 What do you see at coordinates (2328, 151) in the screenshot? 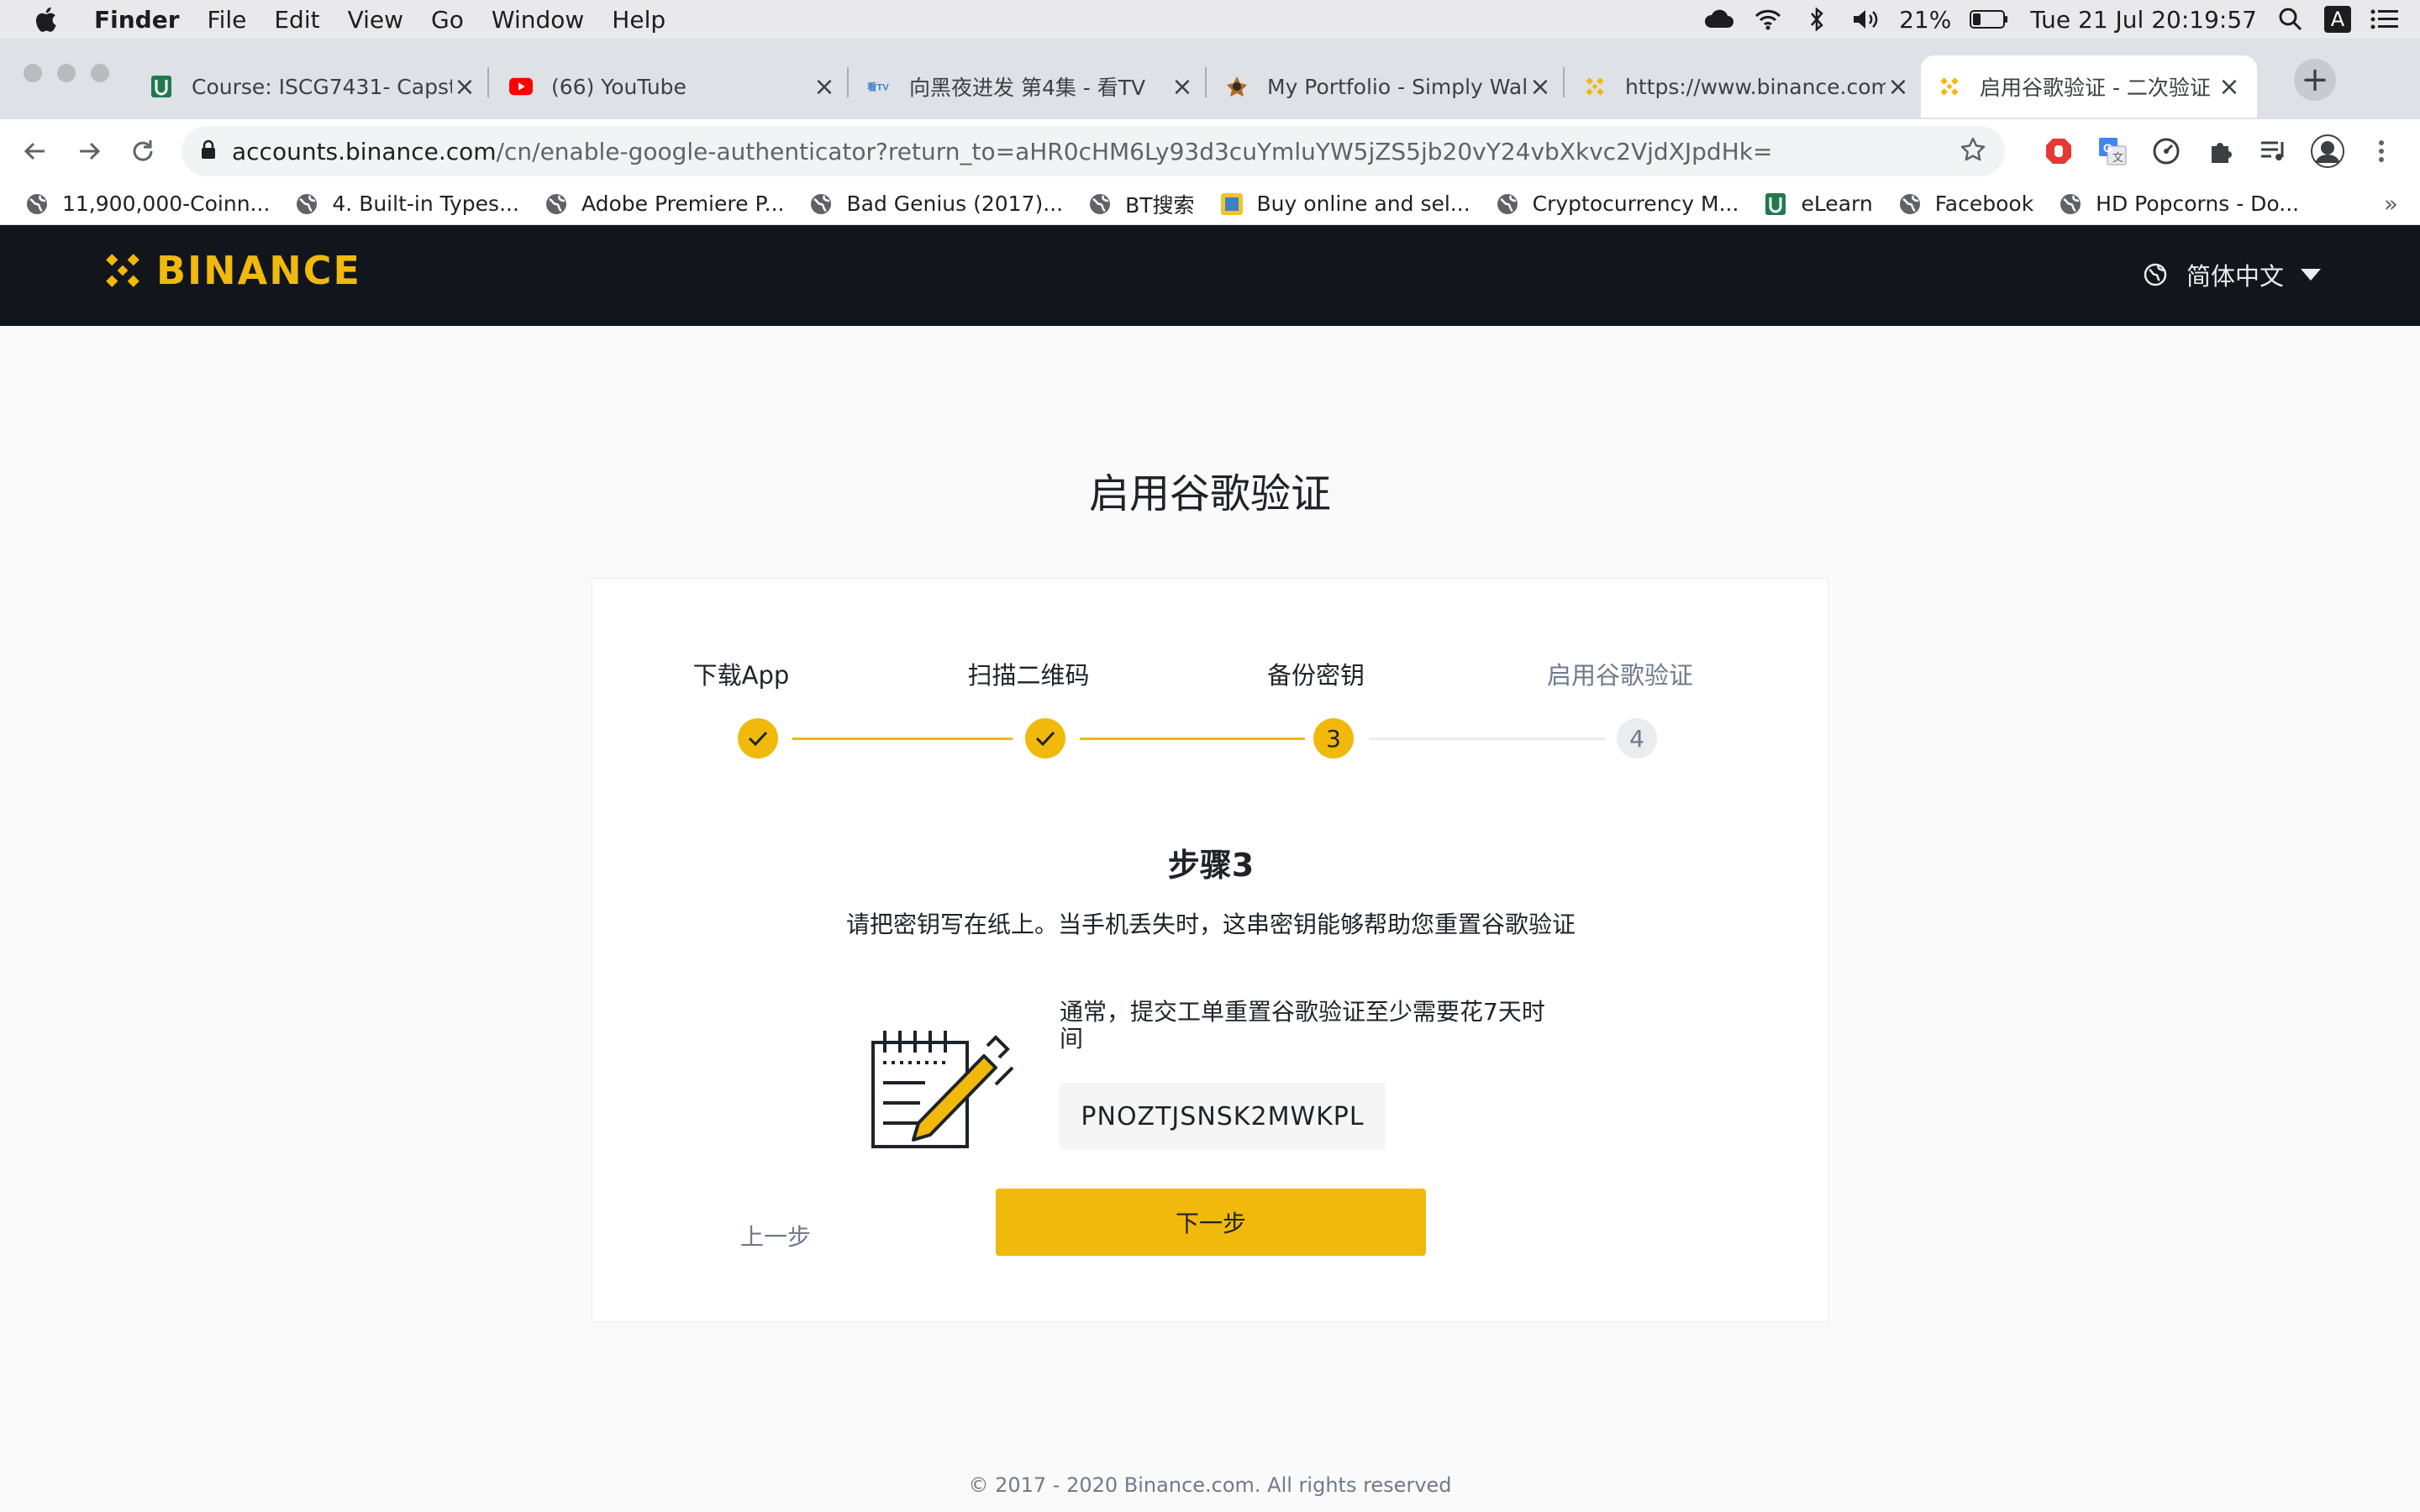
I see `profile-avatar` at bounding box center [2328, 151].